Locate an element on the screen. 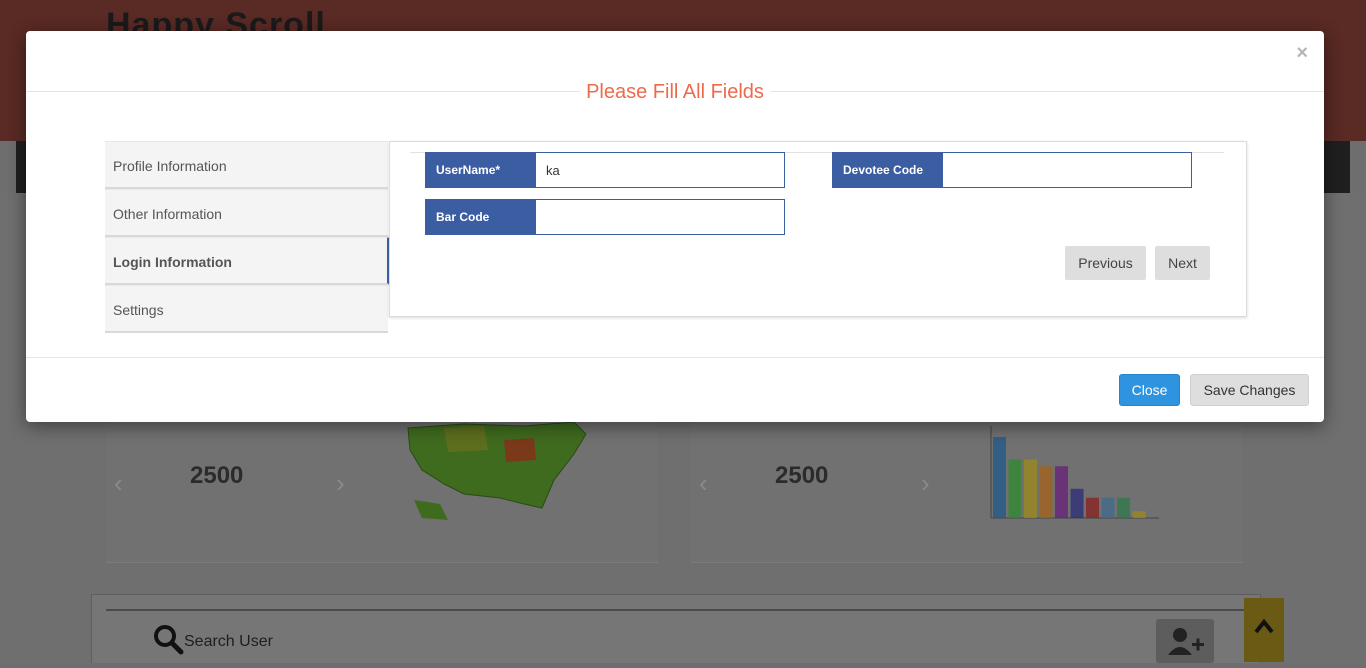 The image size is (1366, 668). search-user-input: Search User is located at coordinates (228, 642).